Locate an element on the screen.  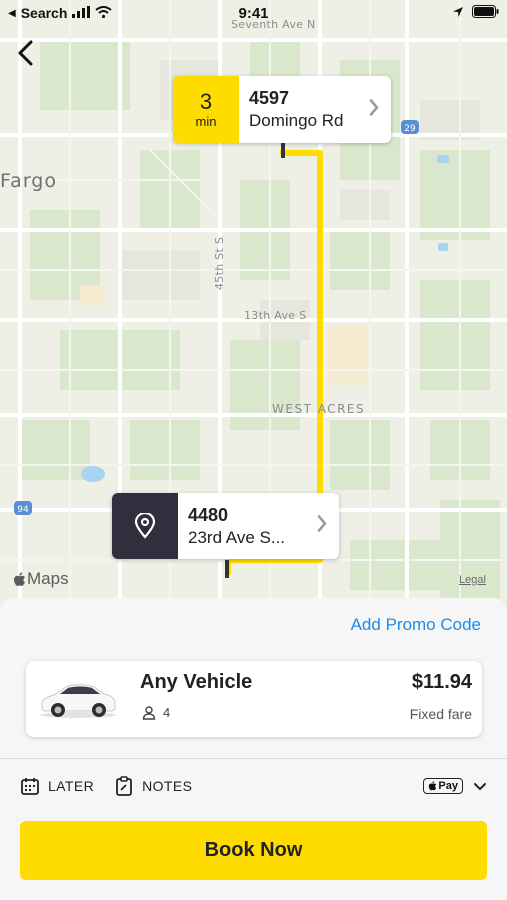
dropoff-number: 4480 is located at coordinates (208, 514).